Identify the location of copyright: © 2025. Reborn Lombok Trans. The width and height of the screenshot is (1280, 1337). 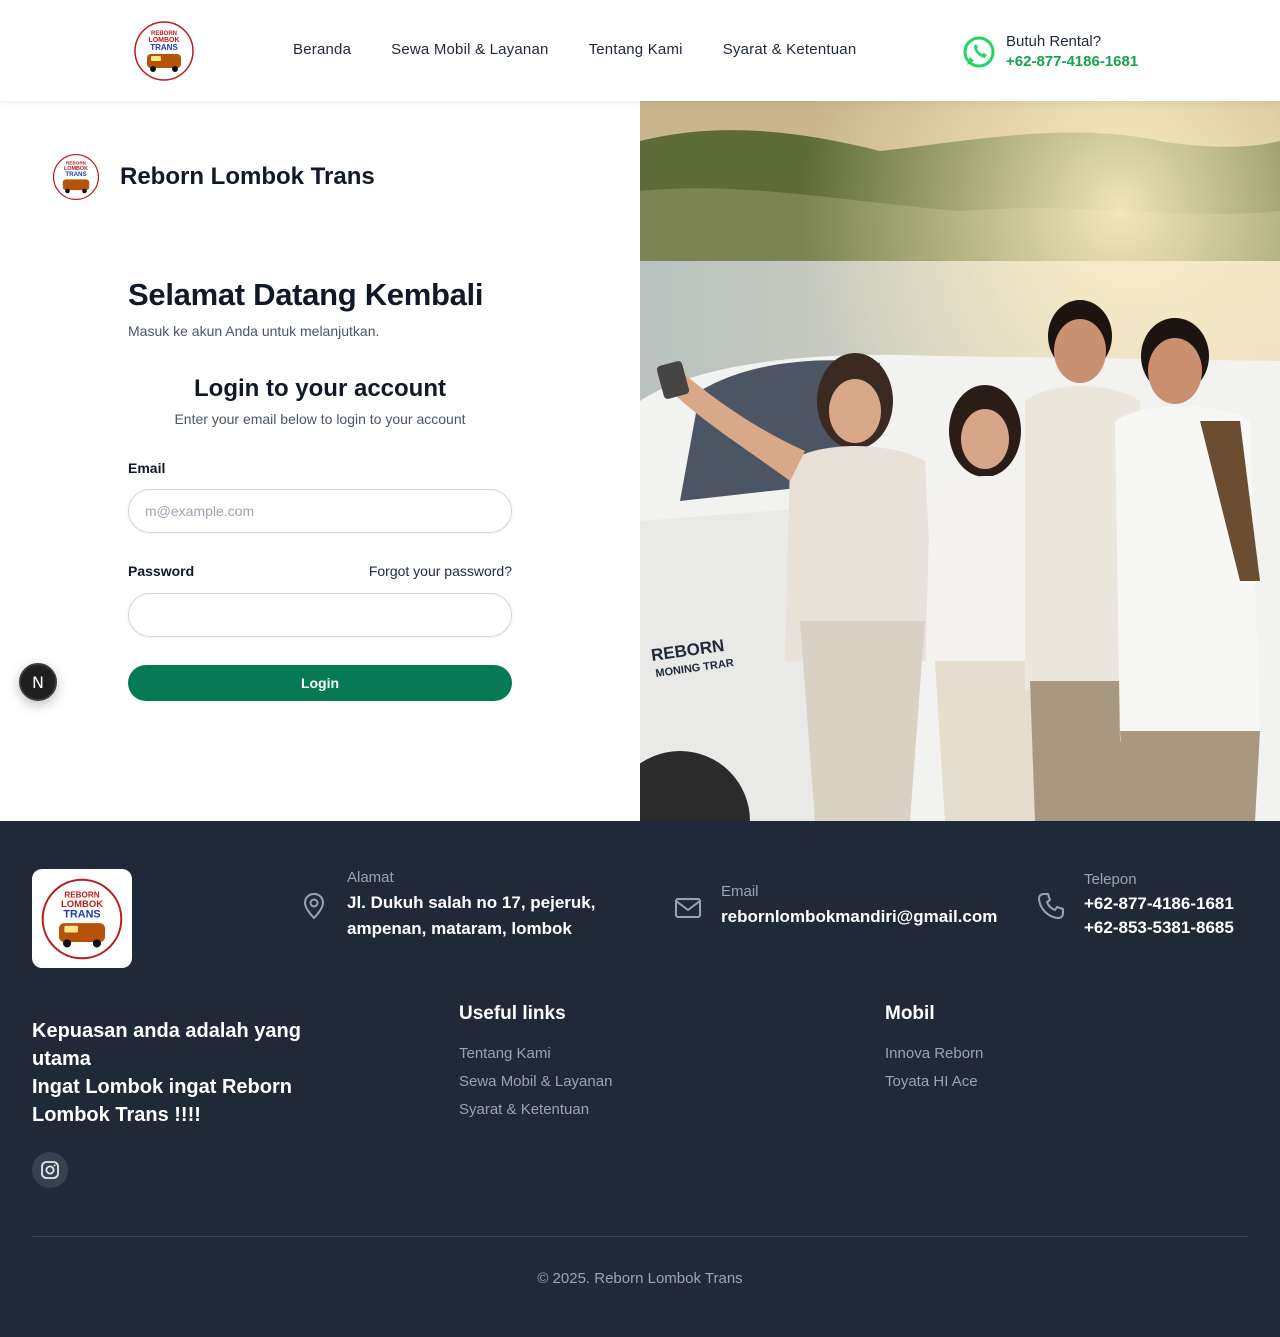
(640, 1278).